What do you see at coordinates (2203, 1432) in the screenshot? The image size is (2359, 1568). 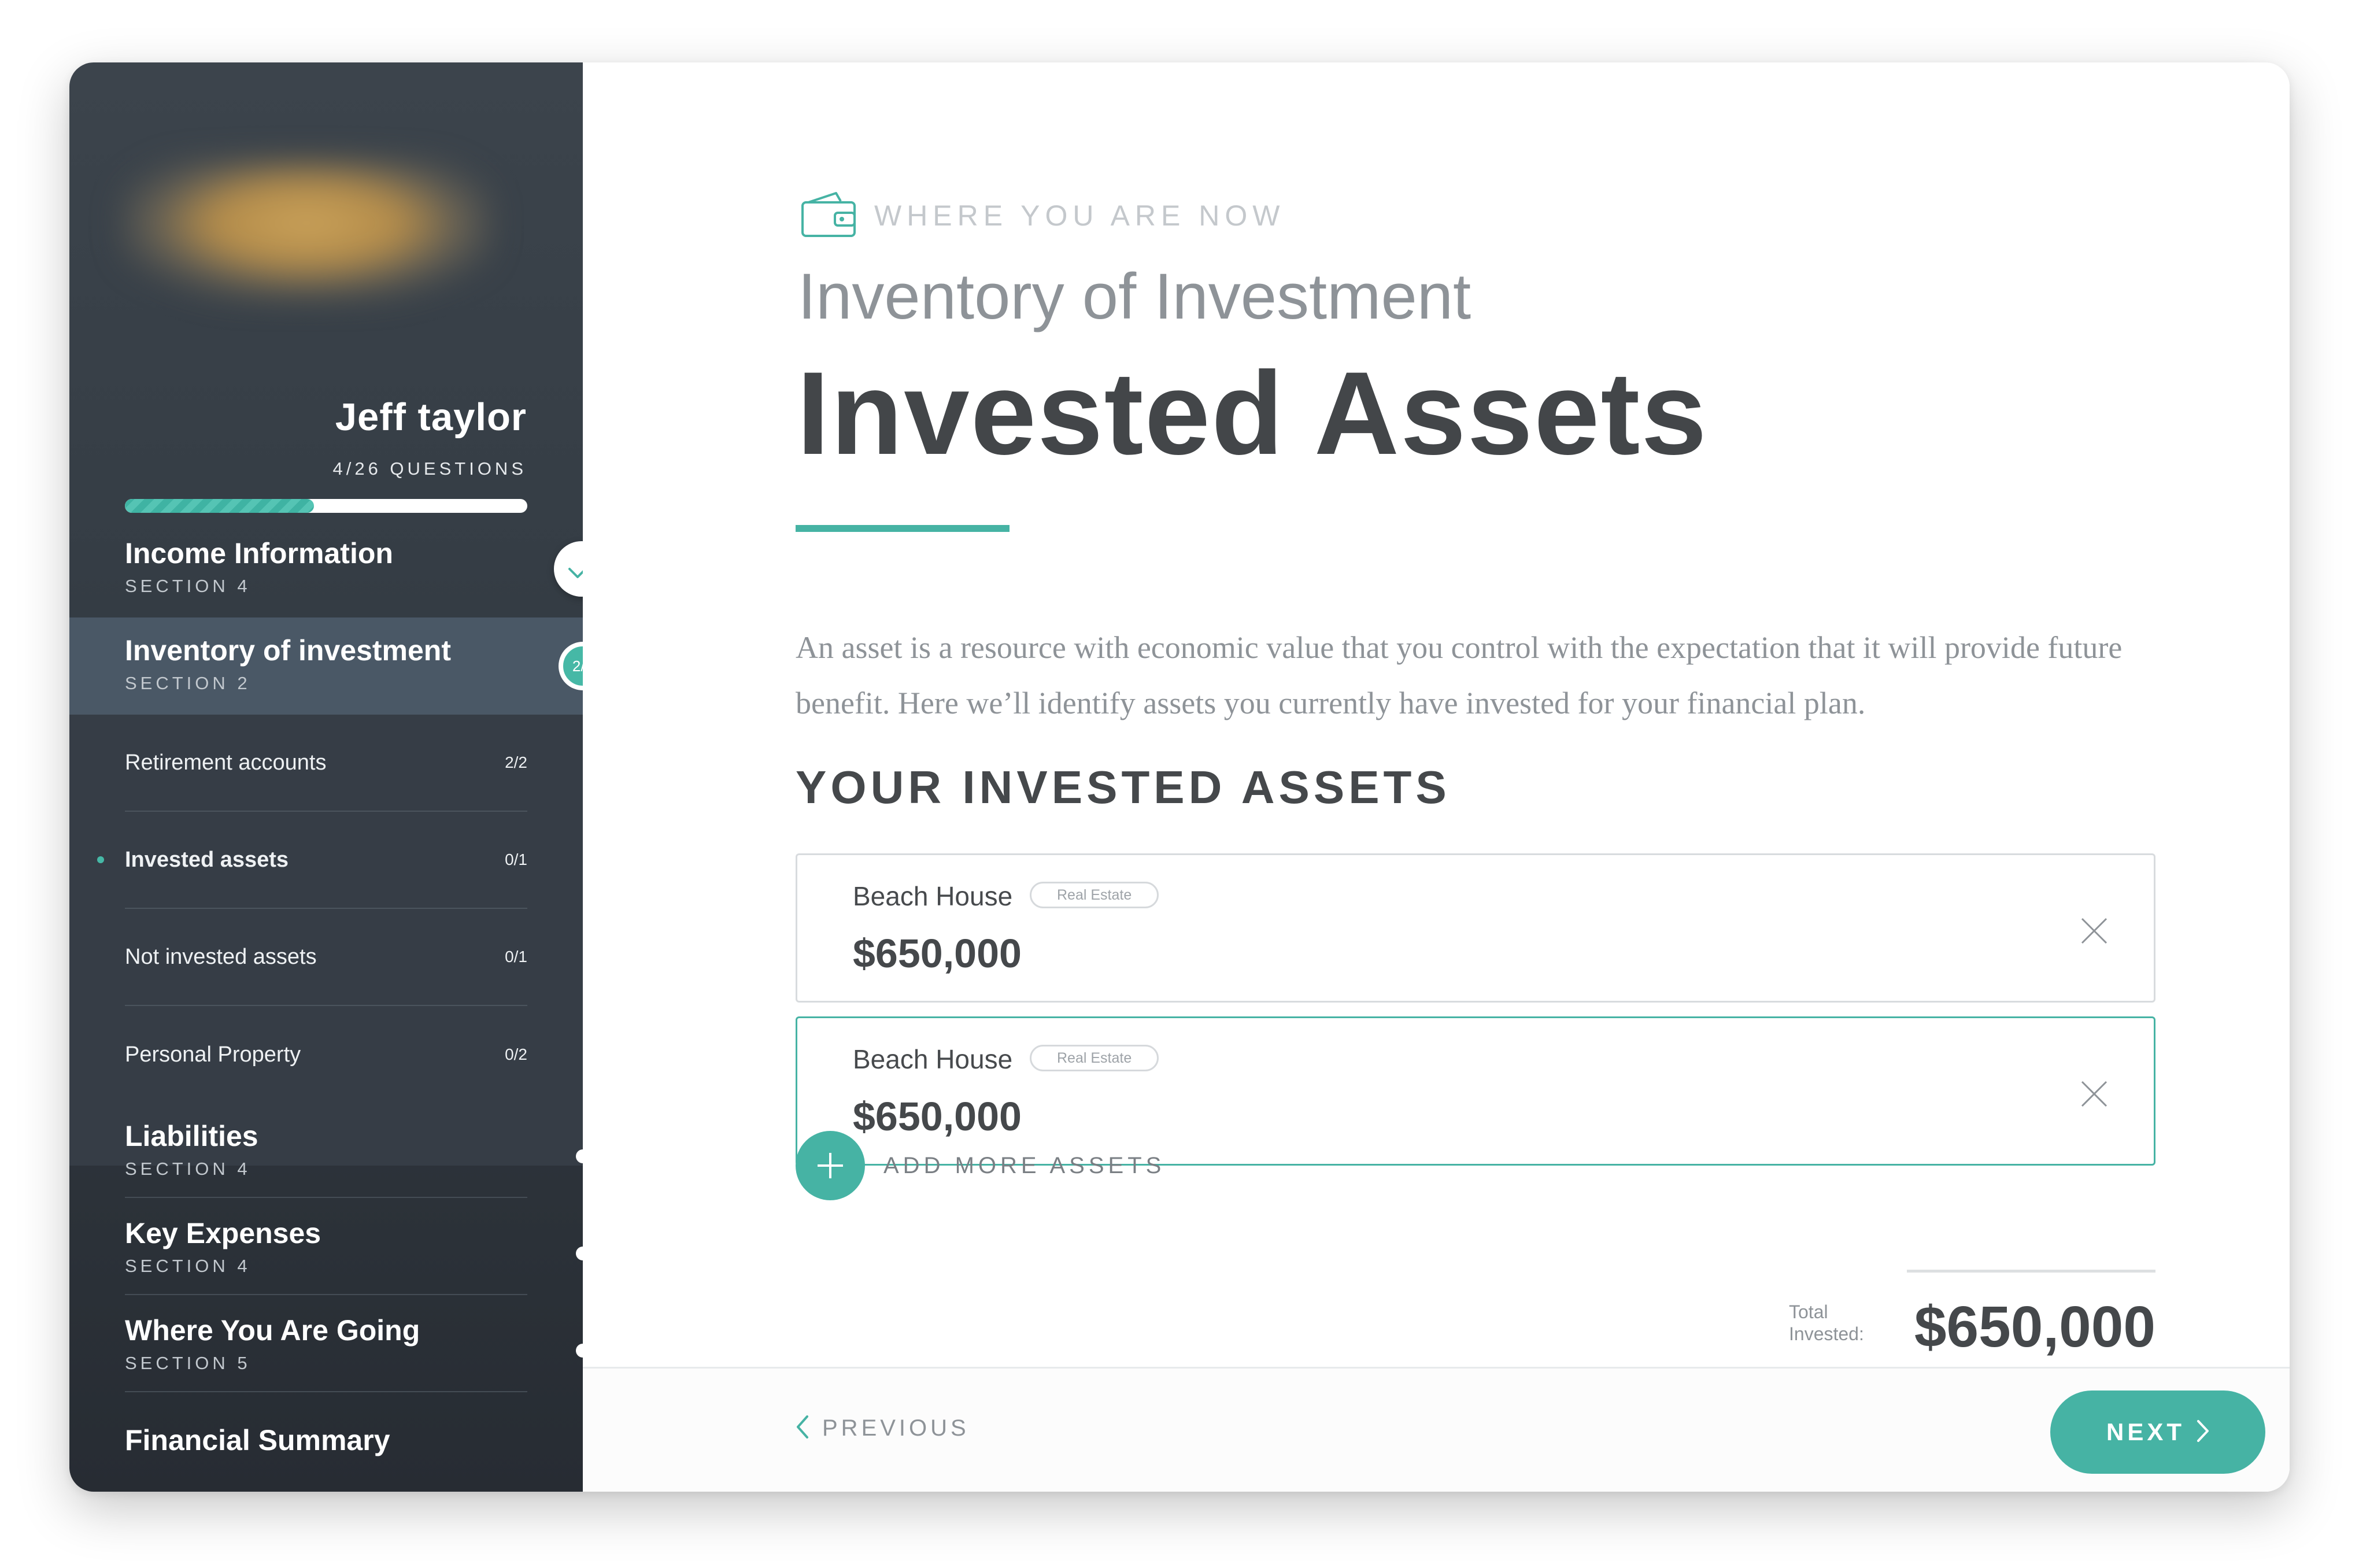 I see `chevron-right-icon` at bounding box center [2203, 1432].